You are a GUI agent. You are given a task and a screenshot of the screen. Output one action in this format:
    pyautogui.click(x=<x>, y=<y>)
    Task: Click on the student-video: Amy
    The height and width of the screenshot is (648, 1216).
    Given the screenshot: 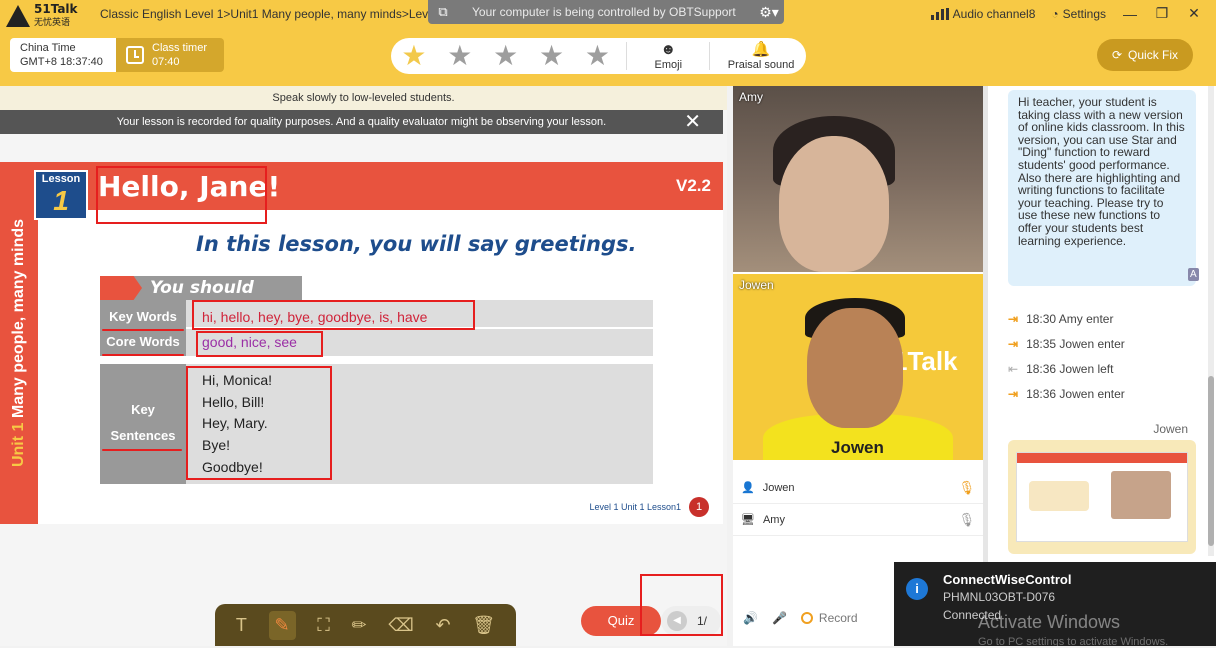 What is the action you would take?
    pyautogui.click(x=858, y=179)
    